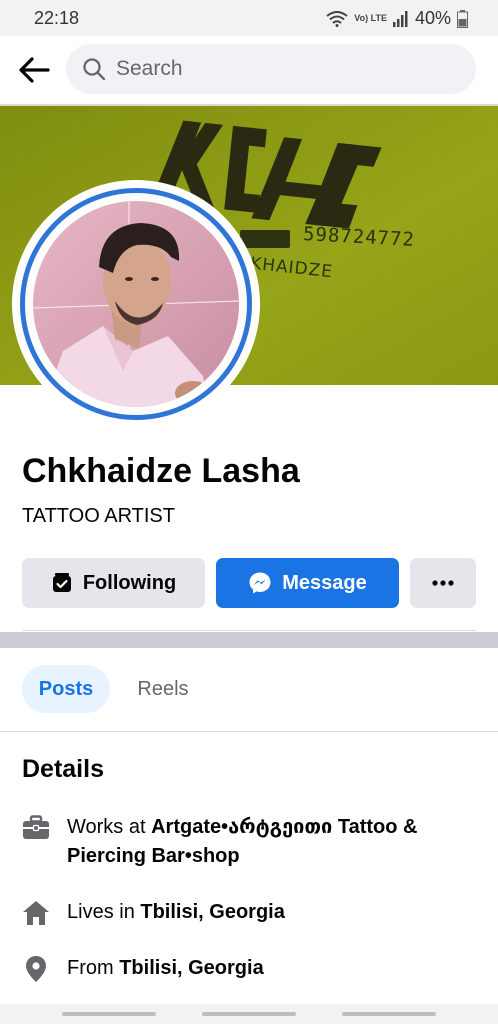 This screenshot has width=498, height=1024. I want to click on location-pin-icon, so click(36, 969).